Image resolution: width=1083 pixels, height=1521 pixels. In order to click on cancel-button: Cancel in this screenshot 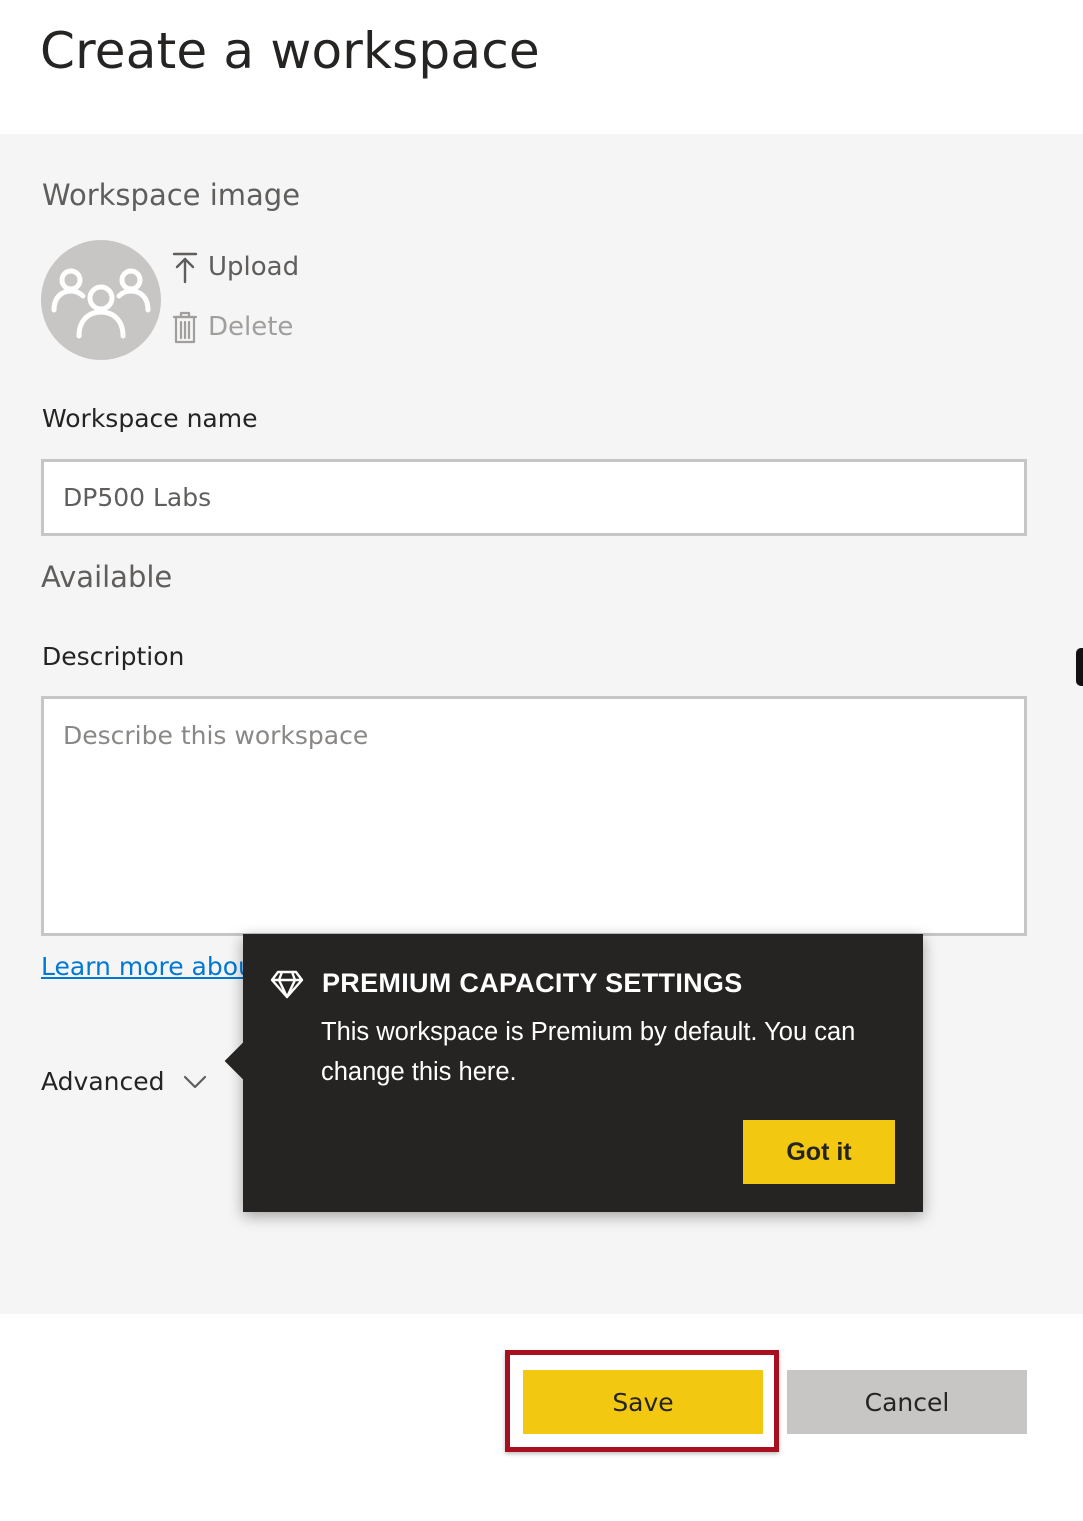, I will do `click(907, 1402)`.